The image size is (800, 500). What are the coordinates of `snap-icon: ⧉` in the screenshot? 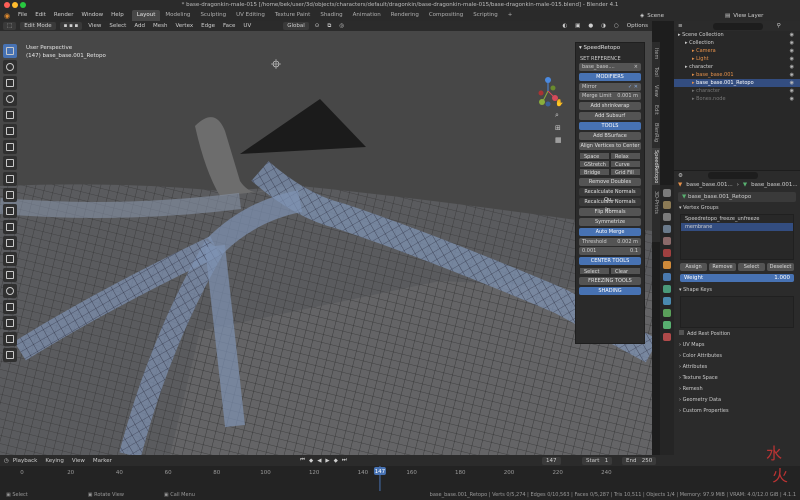 It's located at (329, 26).